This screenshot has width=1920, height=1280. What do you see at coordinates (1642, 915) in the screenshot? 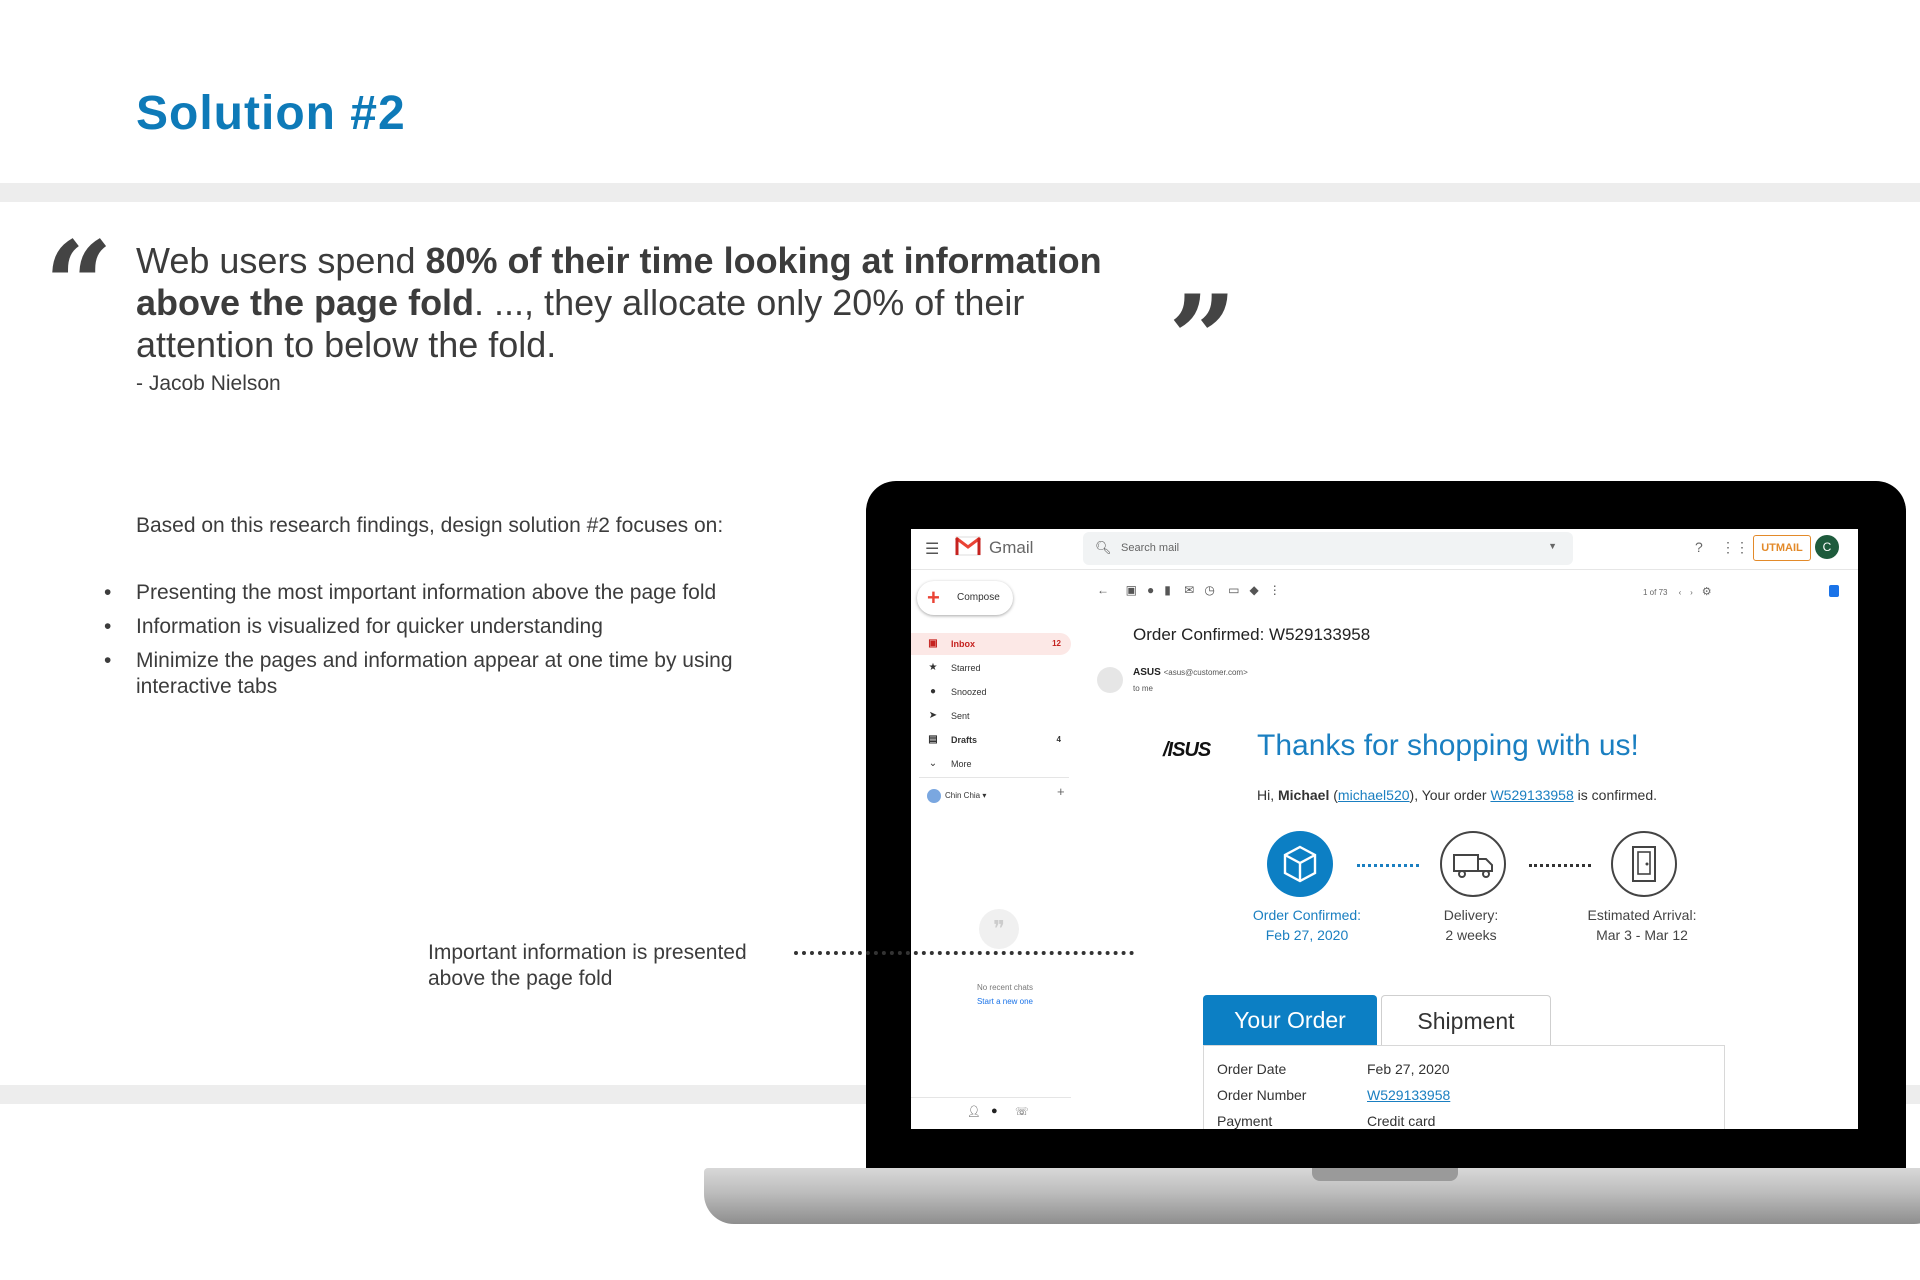
I see `step-title: Estimated Arrival:` at bounding box center [1642, 915].